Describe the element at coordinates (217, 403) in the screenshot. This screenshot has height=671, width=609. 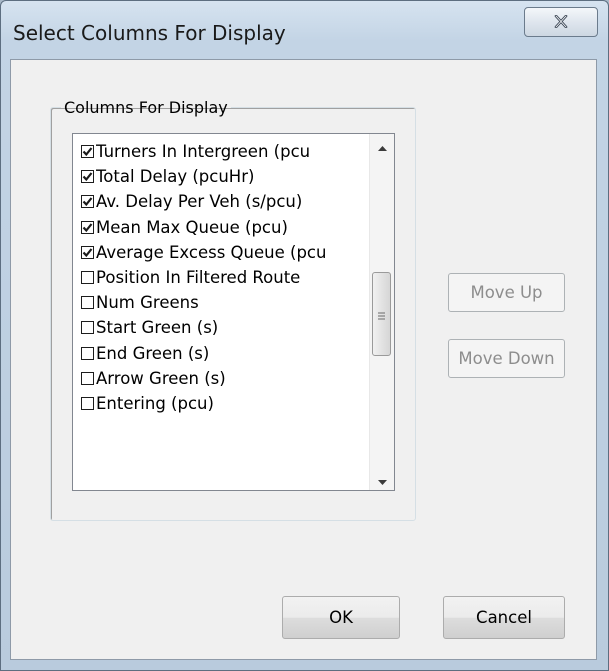
I see `list-item: Entering (pcu)` at that location.